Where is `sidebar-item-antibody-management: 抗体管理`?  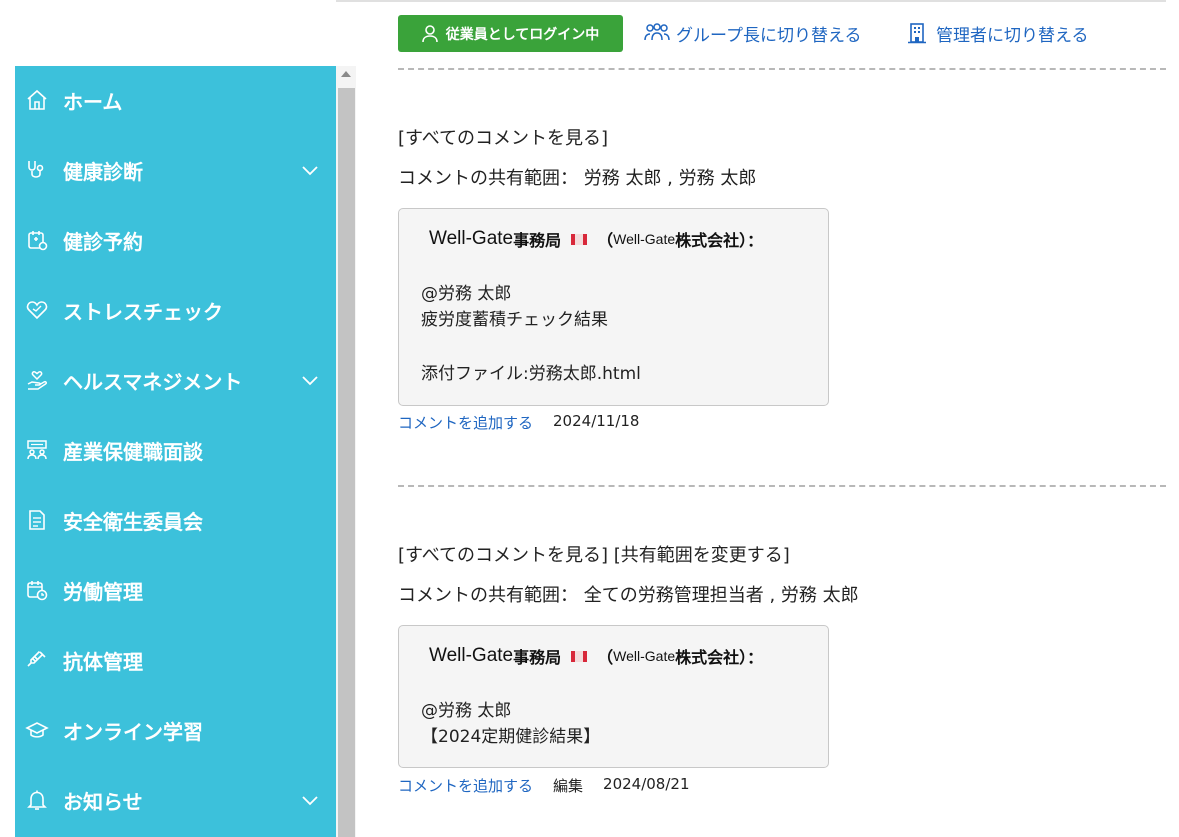
sidebar-item-antibody-management: 抗体管理 is located at coordinates (175, 660).